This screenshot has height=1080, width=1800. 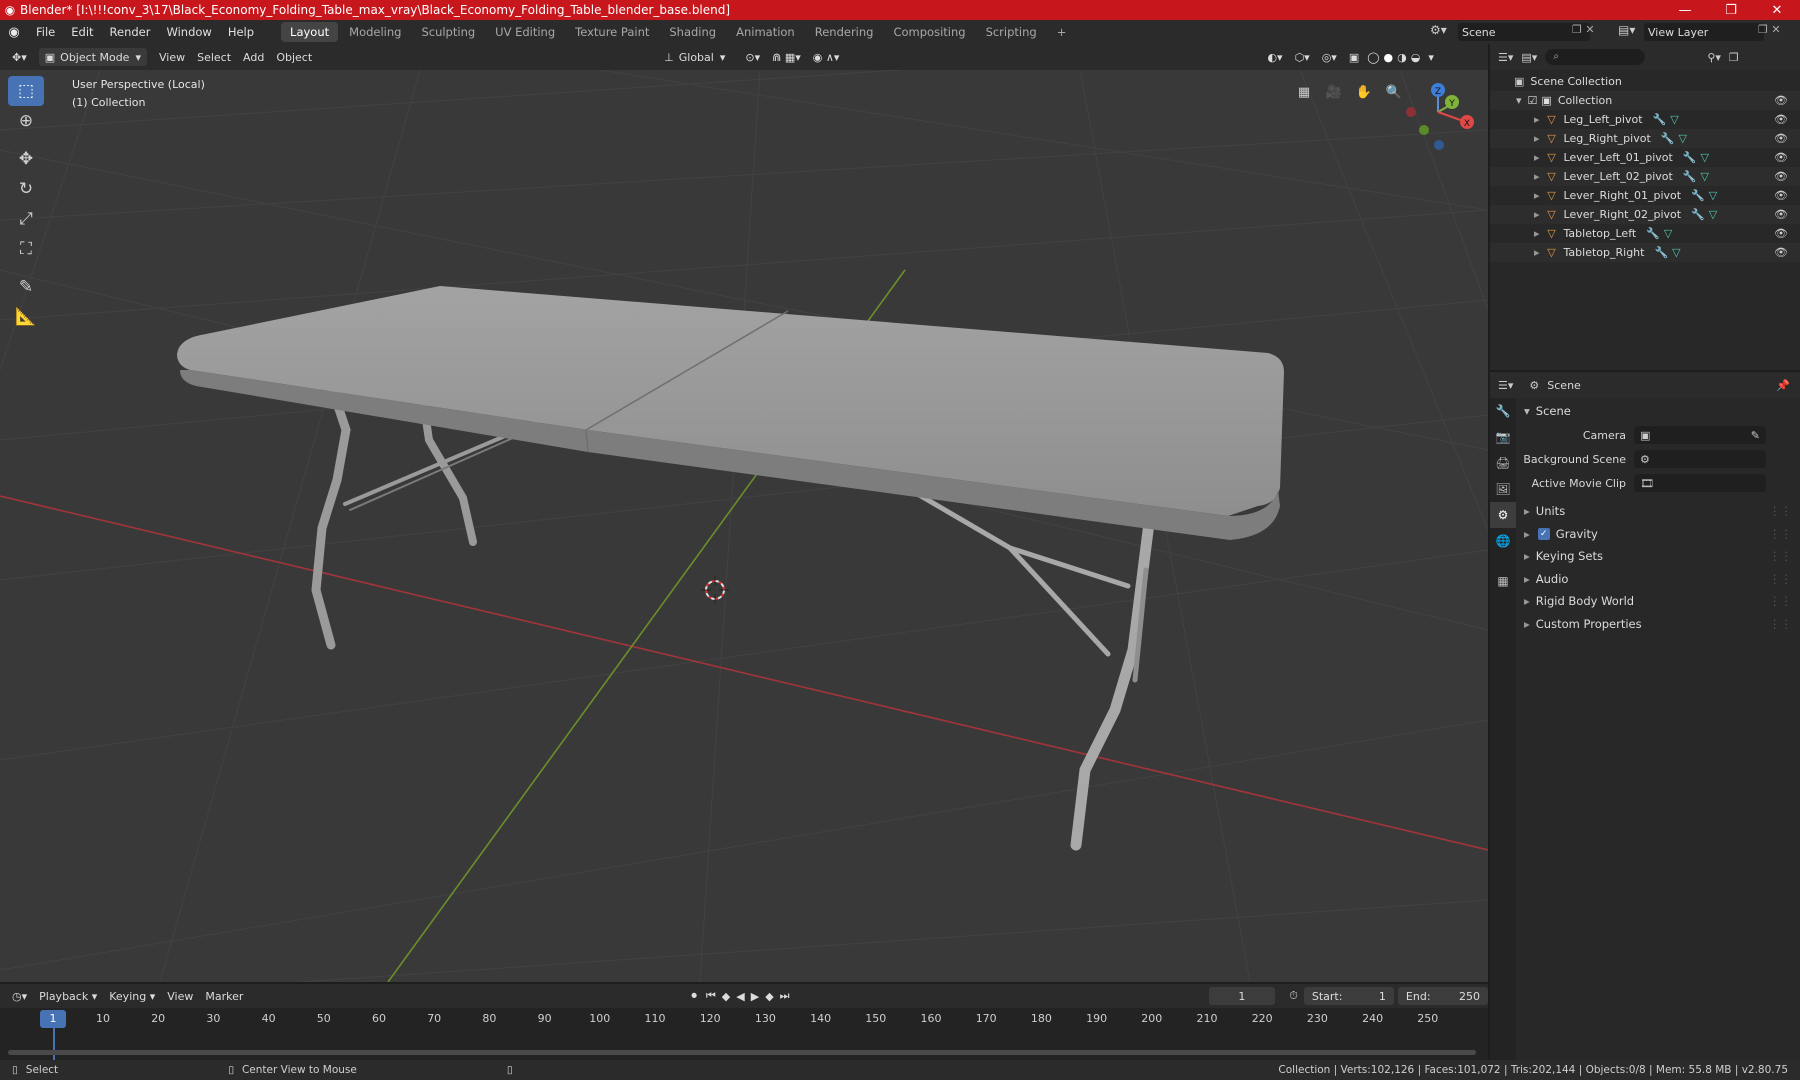 I want to click on scene-section-header: ▾ Scene, so click(x=1658, y=411).